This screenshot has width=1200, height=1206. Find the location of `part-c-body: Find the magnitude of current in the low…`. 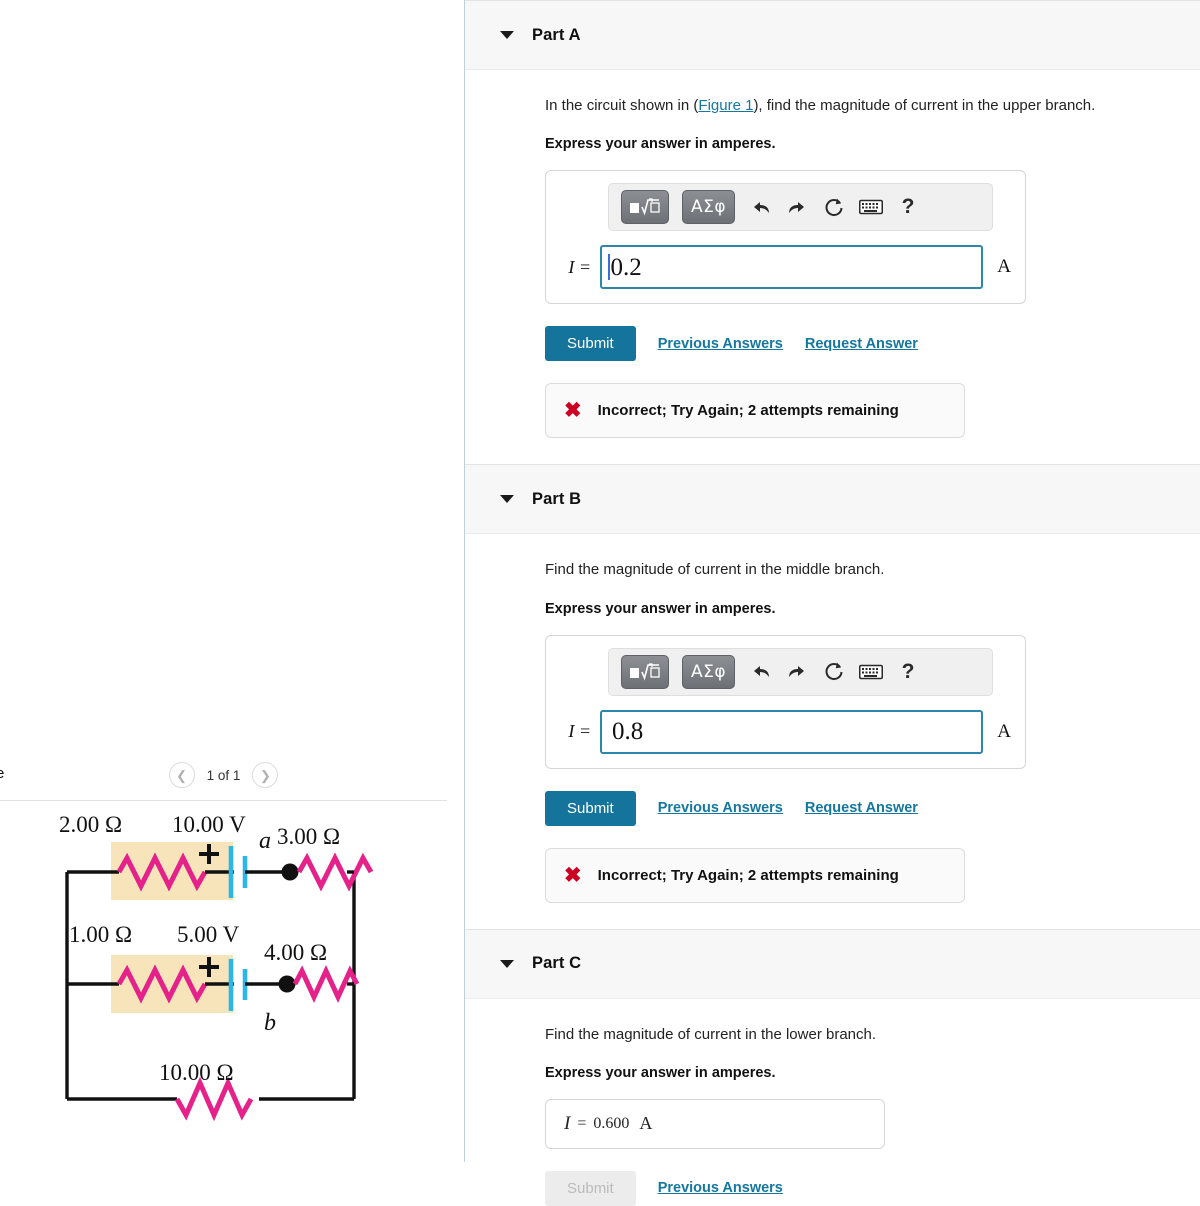

part-c-body: Find the magnitude of current in the low… is located at coordinates (832, 1102).